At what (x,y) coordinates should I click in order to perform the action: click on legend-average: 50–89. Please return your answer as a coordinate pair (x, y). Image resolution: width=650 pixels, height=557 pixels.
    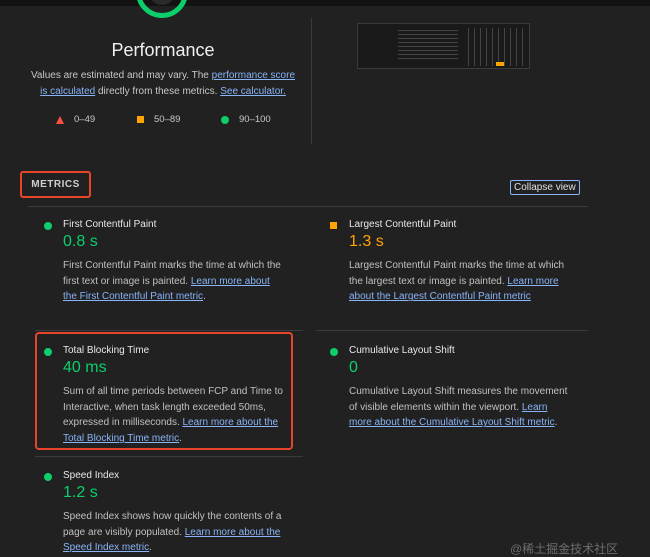
    Looking at the image, I should click on (158, 119).